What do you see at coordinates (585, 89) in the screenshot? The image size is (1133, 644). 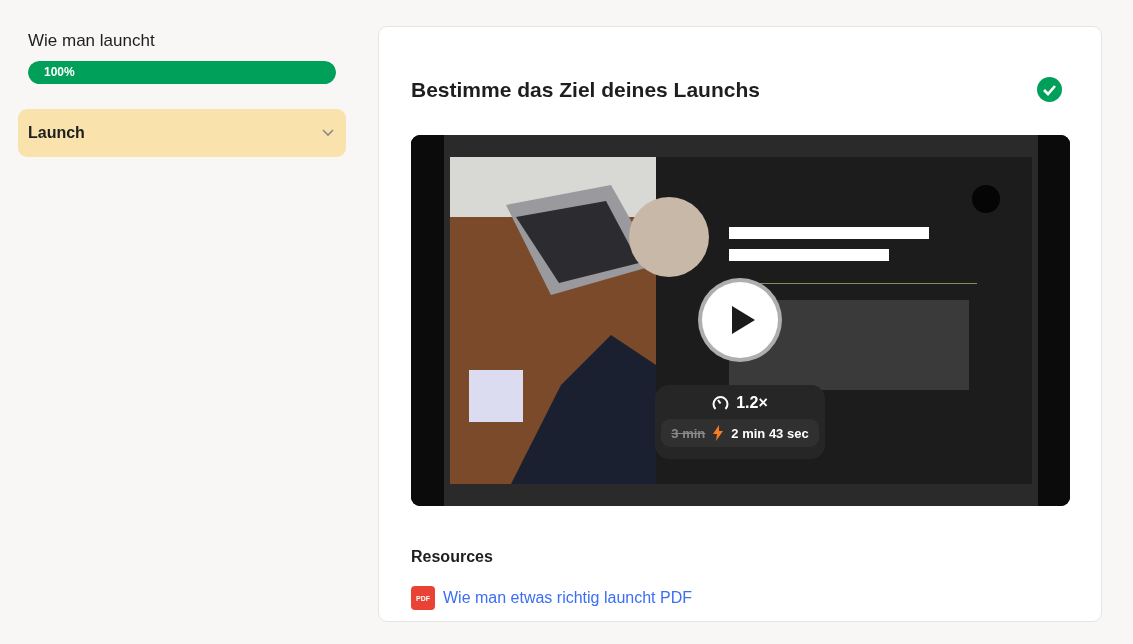 I see `lesson-title: Bestimme das Ziel deines Launchs` at bounding box center [585, 89].